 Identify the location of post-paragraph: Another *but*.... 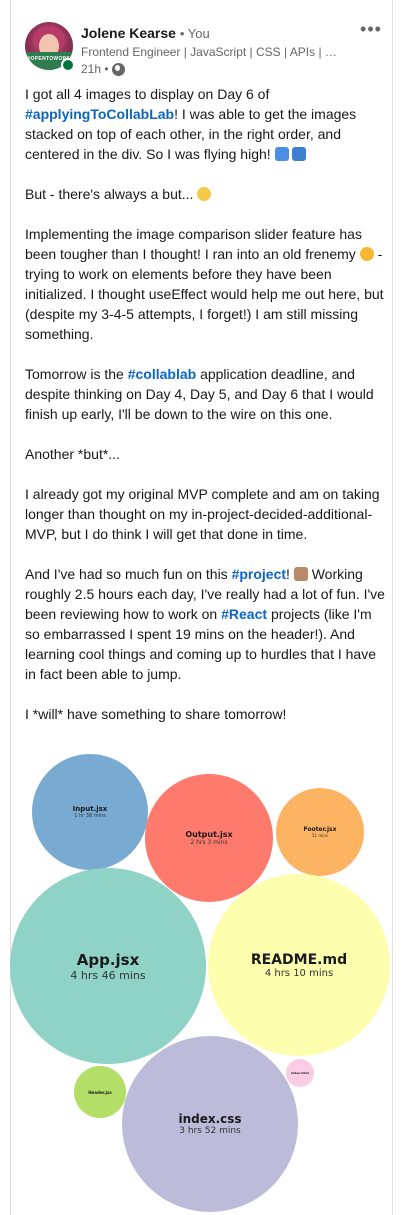
(72, 454).